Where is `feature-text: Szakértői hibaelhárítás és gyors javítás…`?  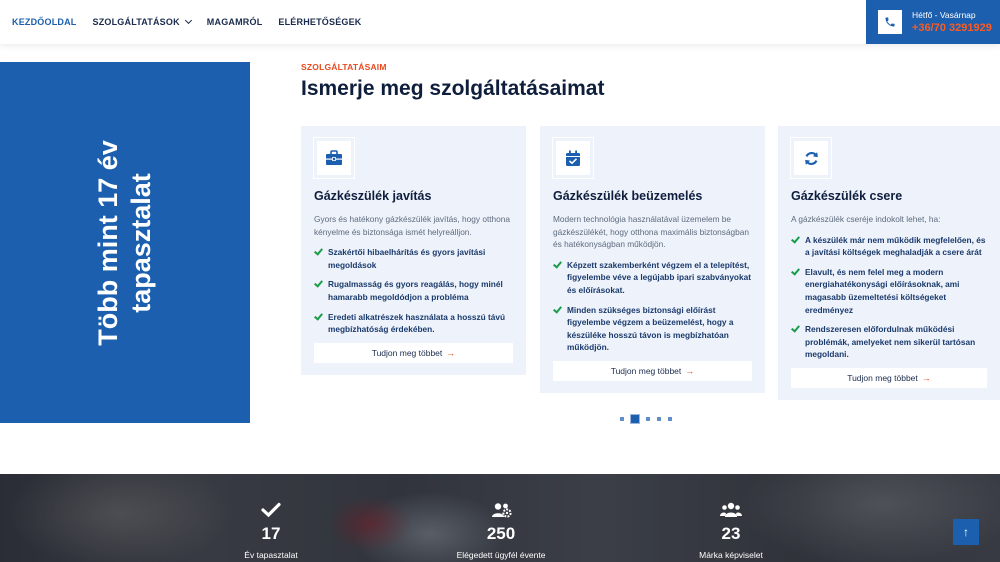 feature-text: Szakértői hibaelhárítás és gyors javítás… is located at coordinates (407, 258).